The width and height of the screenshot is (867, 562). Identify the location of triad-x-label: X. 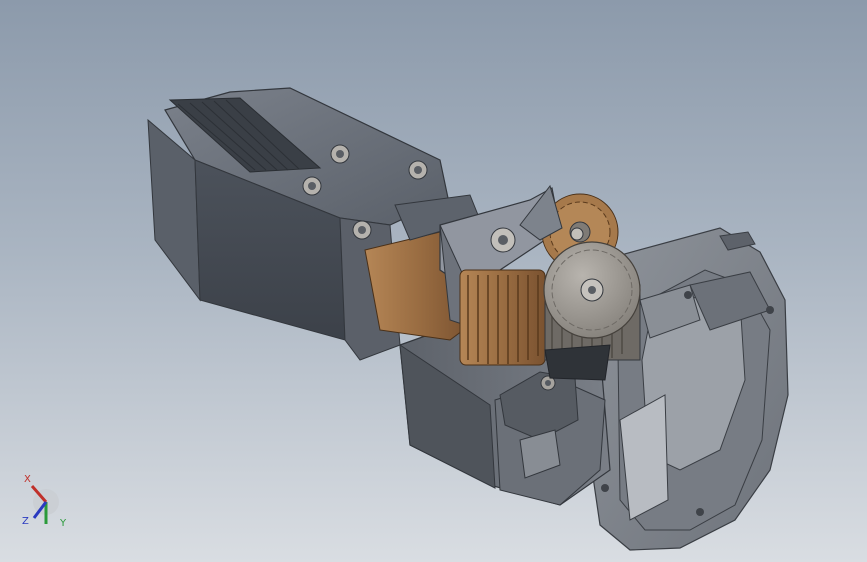
(27, 479).